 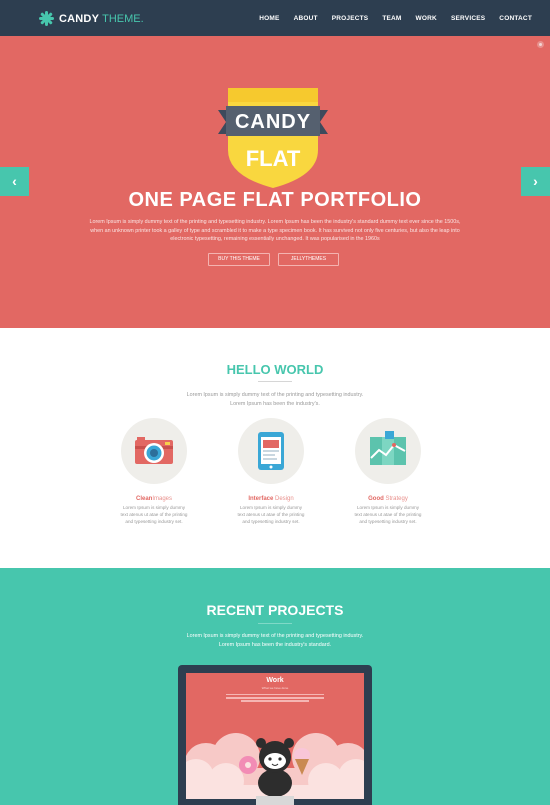 What do you see at coordinates (350, 18) in the screenshot?
I see `nav-projects: PROJECTS` at bounding box center [350, 18].